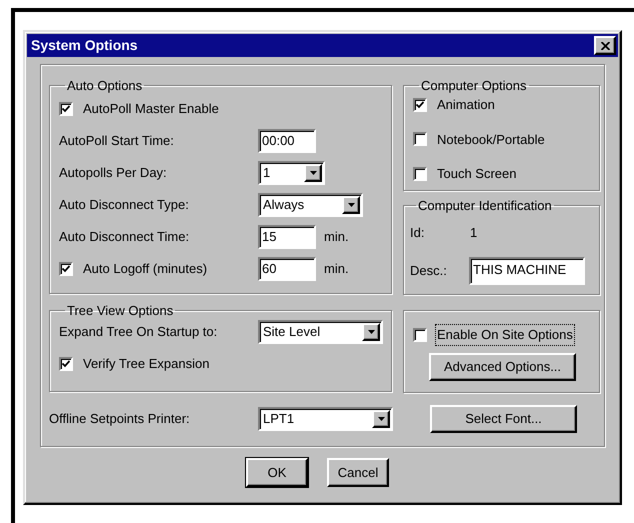 The height and width of the screenshot is (523, 634). I want to click on window-title: System Options, so click(84, 45).